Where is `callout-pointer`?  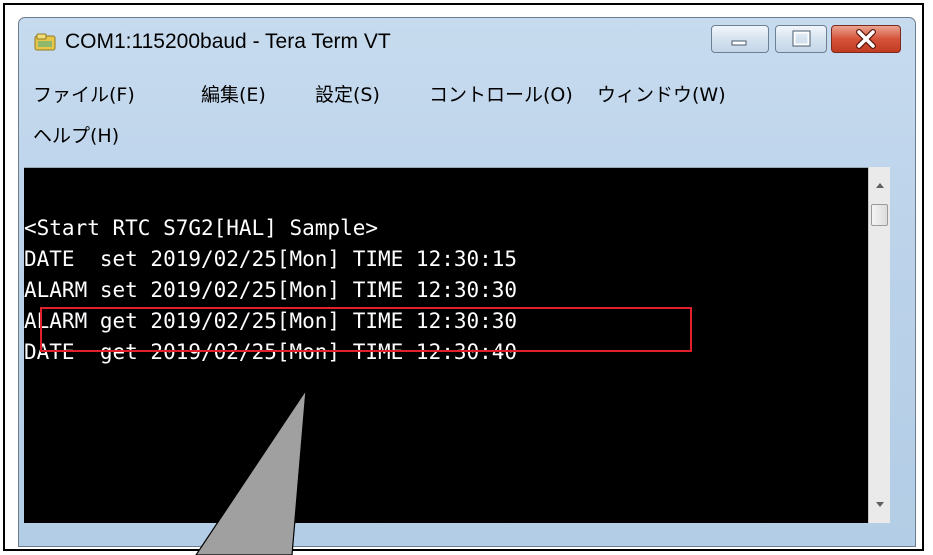 callout-pointer is located at coordinates (251, 472).